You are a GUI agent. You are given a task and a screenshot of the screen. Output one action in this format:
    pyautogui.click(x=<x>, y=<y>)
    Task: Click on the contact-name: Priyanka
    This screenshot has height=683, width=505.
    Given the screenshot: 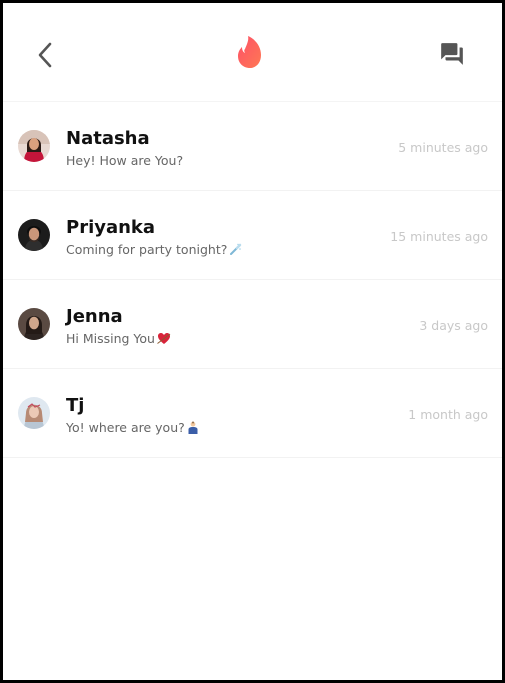 What is the action you would take?
    pyautogui.click(x=111, y=227)
    